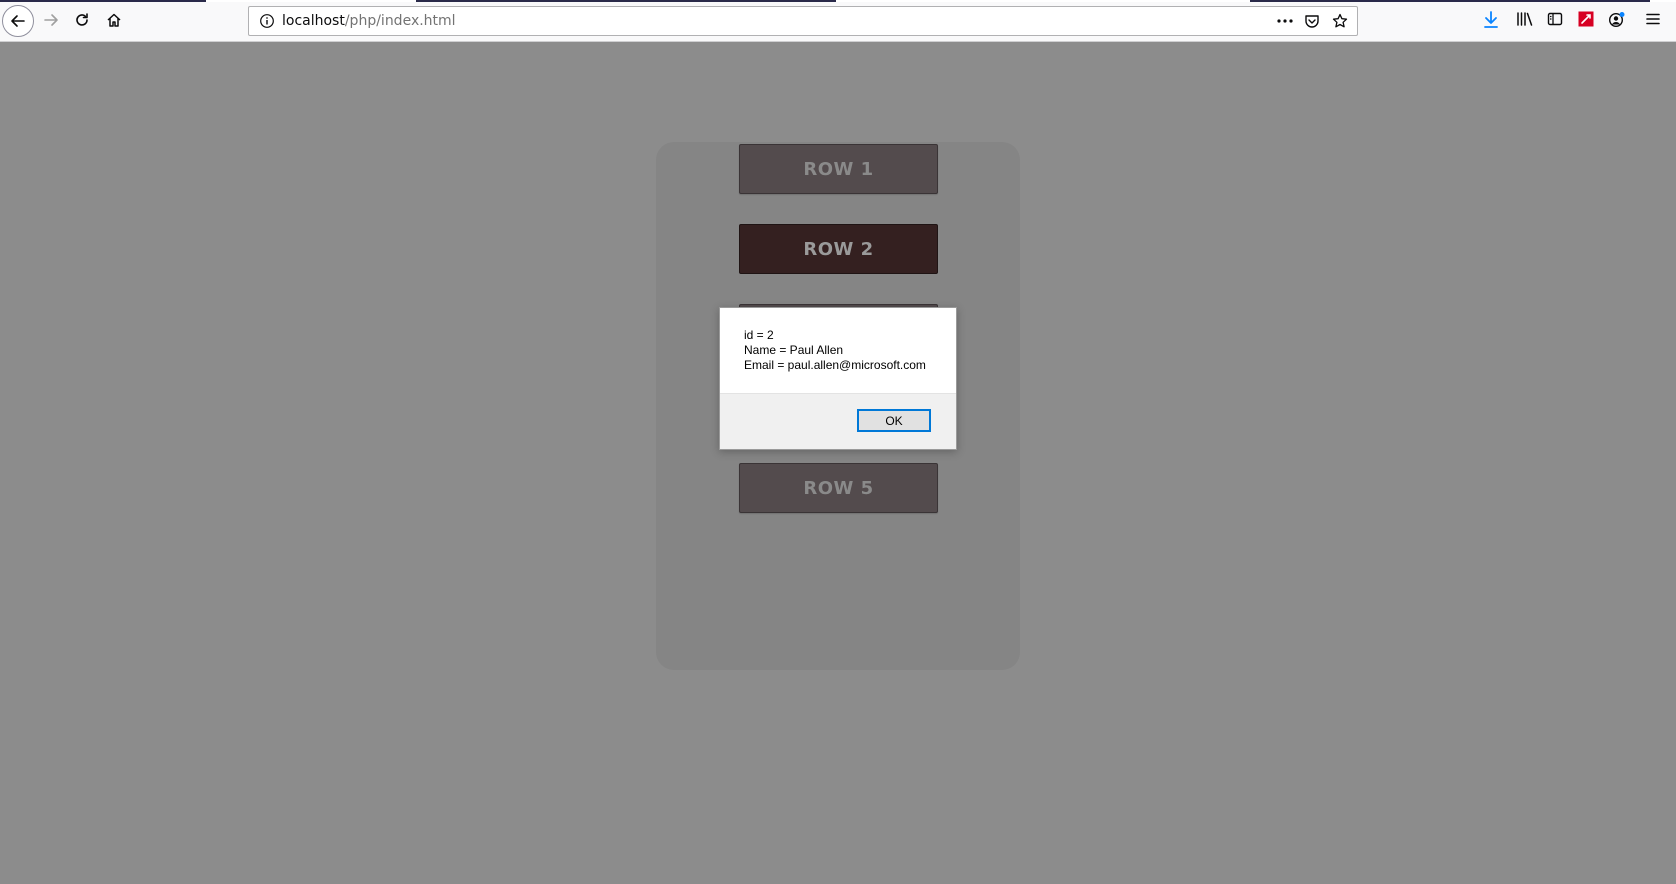 The image size is (1676, 884). Describe the element at coordinates (1617, 22) in the screenshot. I see `account-icon` at that location.